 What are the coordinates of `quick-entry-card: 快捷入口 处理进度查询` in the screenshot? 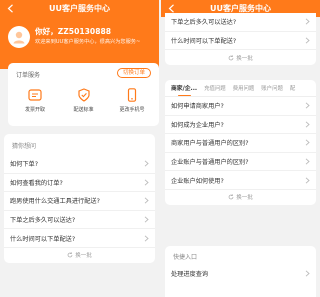 It's located at (240, 271).